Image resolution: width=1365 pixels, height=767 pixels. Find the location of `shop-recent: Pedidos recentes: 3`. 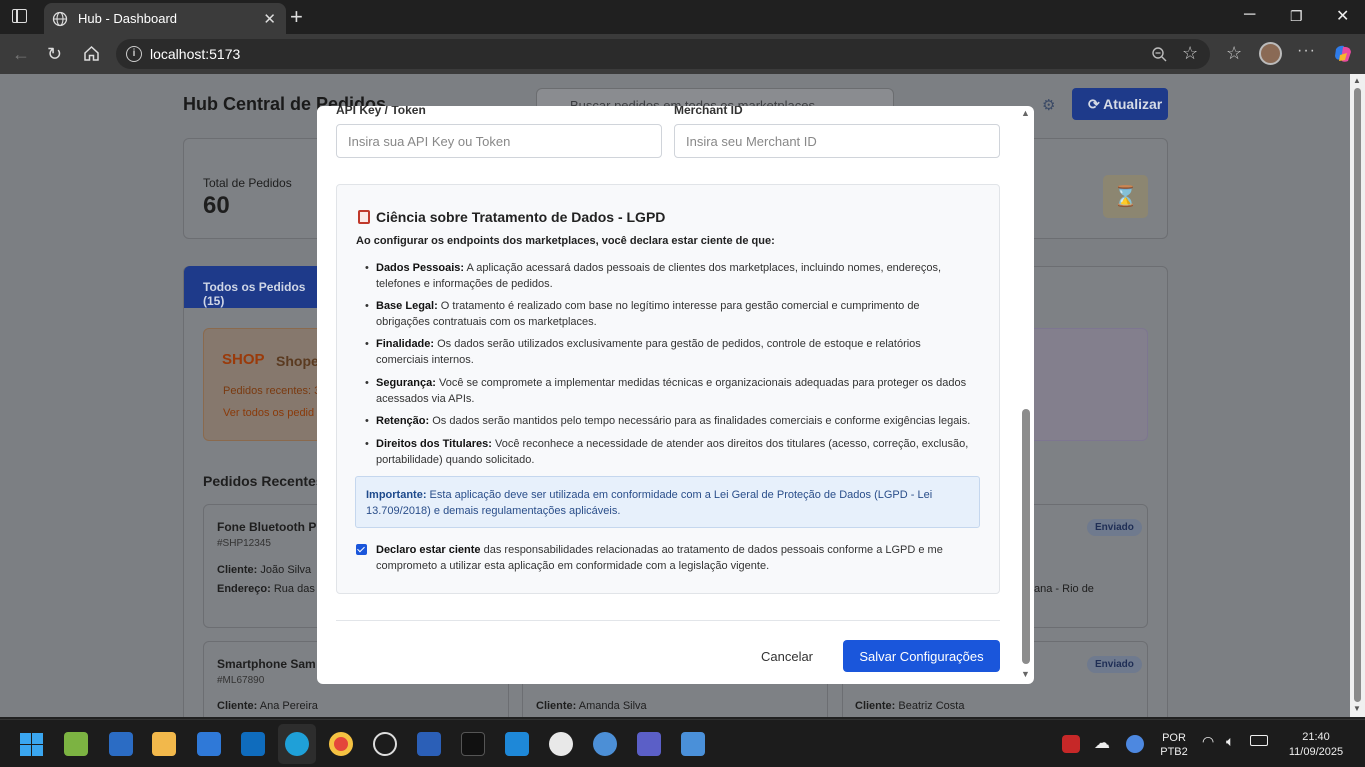

shop-recent: Pedidos recentes: 3 is located at coordinates (272, 391).